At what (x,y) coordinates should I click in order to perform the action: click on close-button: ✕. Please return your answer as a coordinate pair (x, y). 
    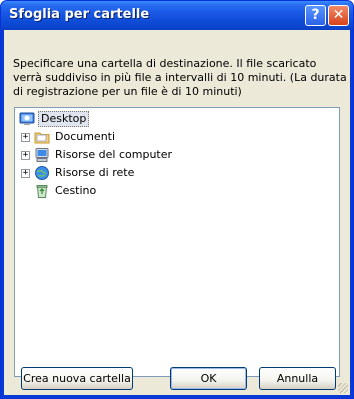
    Looking at the image, I should click on (338, 15).